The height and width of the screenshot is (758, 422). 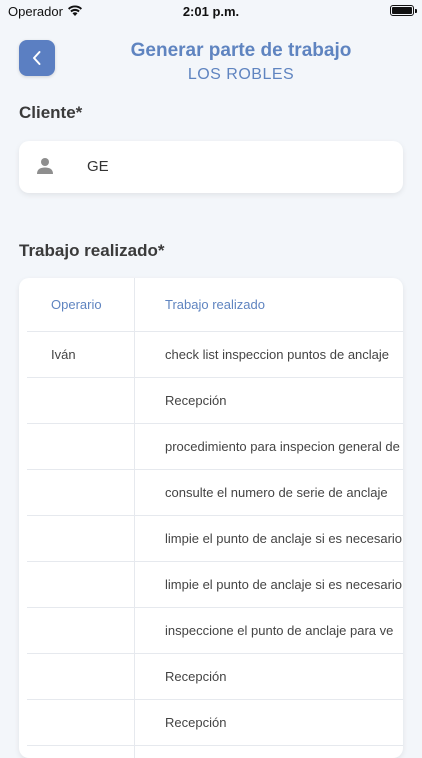 I want to click on cell-trabajo: check list inspeccion puntos de anclaje, so click(x=277, y=354).